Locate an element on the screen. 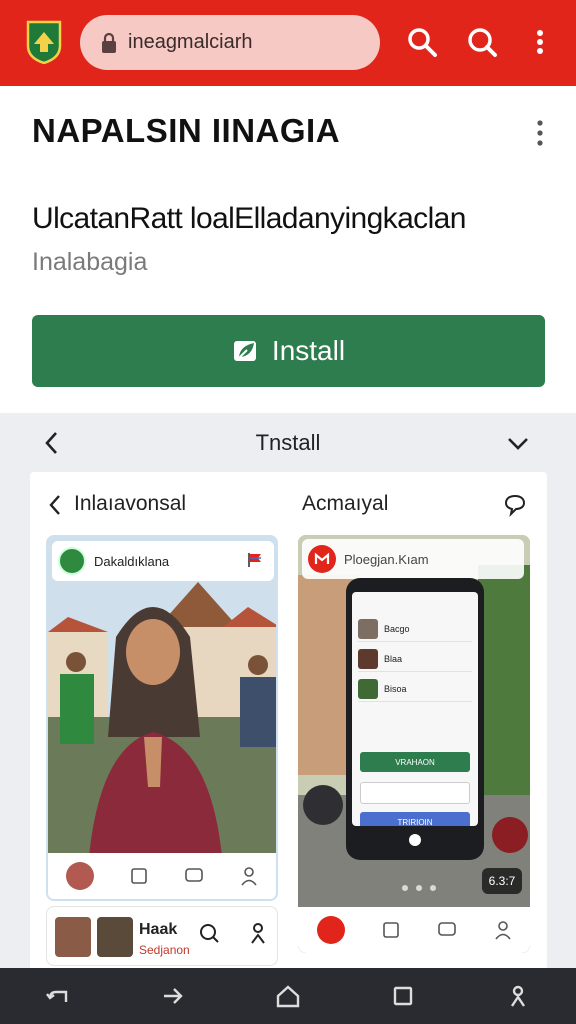 This screenshot has width=576, height=1024. chat-bubble-icon is located at coordinates (515, 505).